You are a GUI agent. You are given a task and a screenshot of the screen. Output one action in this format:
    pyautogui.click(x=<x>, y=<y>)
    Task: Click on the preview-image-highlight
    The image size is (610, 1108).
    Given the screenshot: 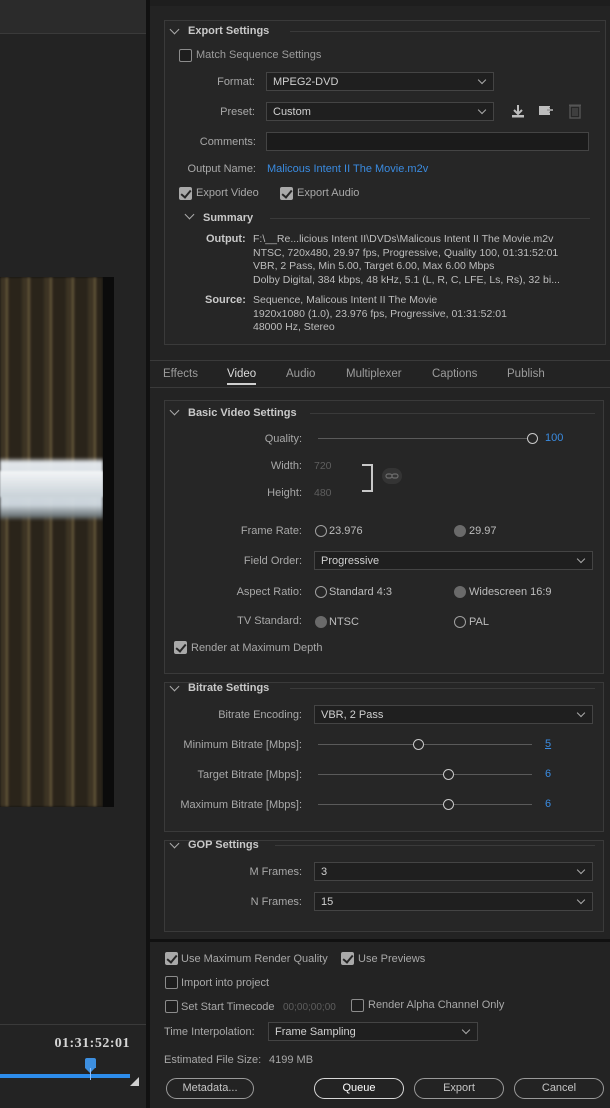 What is the action you would take?
    pyautogui.click(x=51, y=484)
    